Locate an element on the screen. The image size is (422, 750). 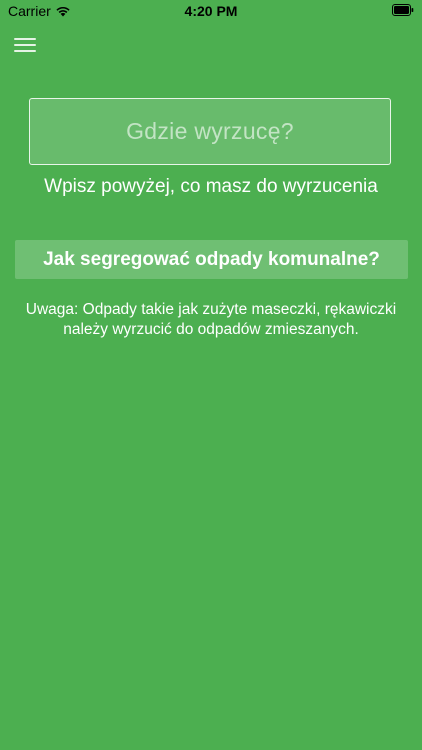
status-bar: Carrier 4:20 PM is located at coordinates (211, 11).